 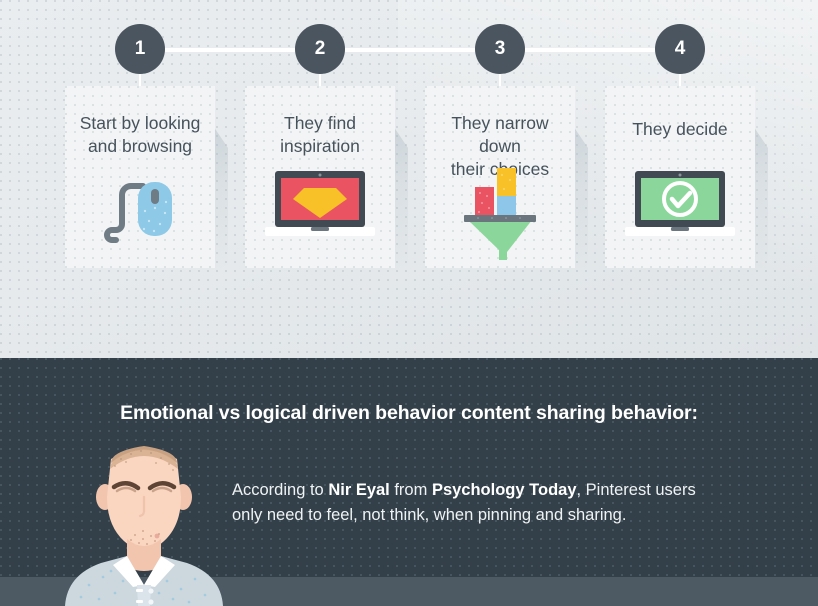 I want to click on step-card-title-1: Start by looking and browsing, so click(x=140, y=135).